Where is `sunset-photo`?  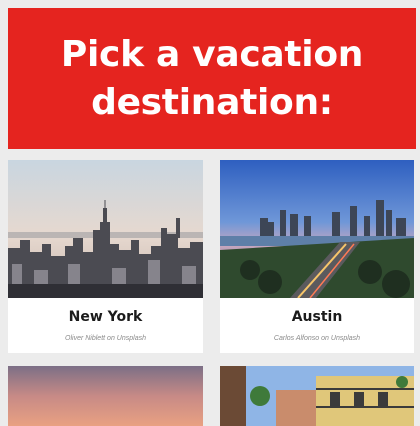
sunset-photo is located at coordinates (105, 396).